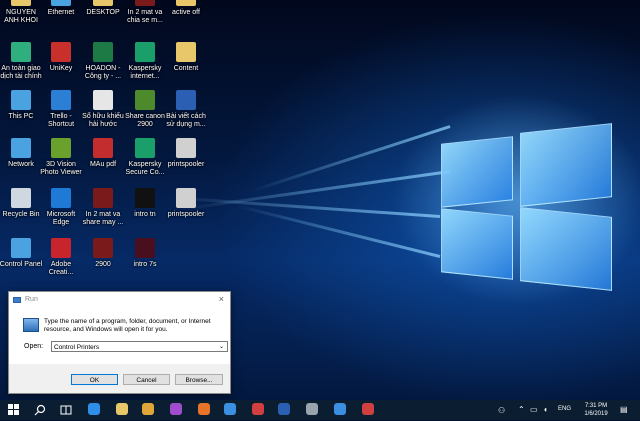 This screenshot has height=421, width=640. I want to click on desktop-icon: Ethernet, so click(61, 8).